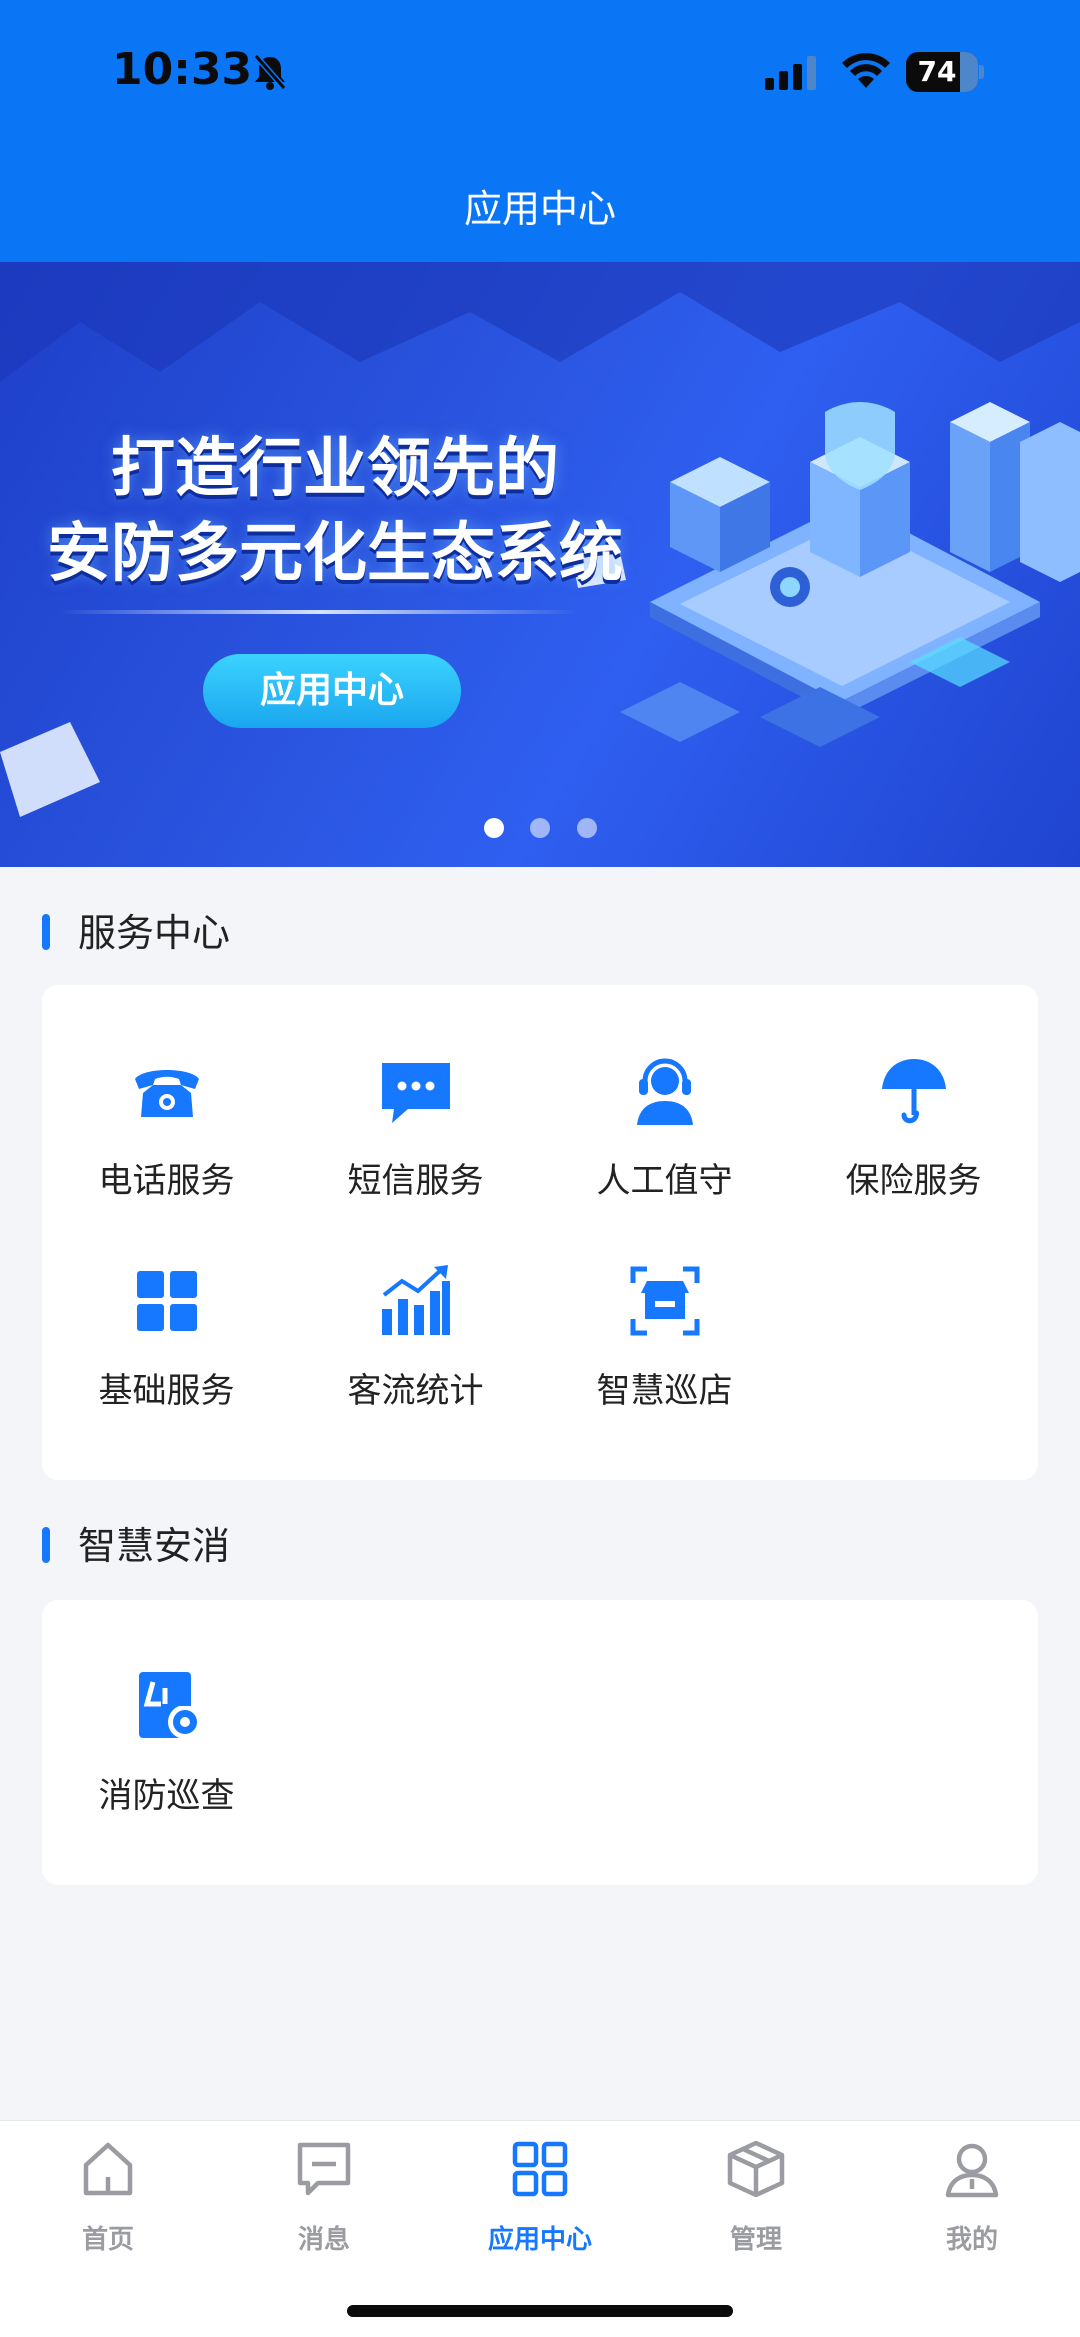 This screenshot has height=2337, width=1080. Describe the element at coordinates (332, 691) in the screenshot. I see `banner-app-center-button: 应用中心` at that location.